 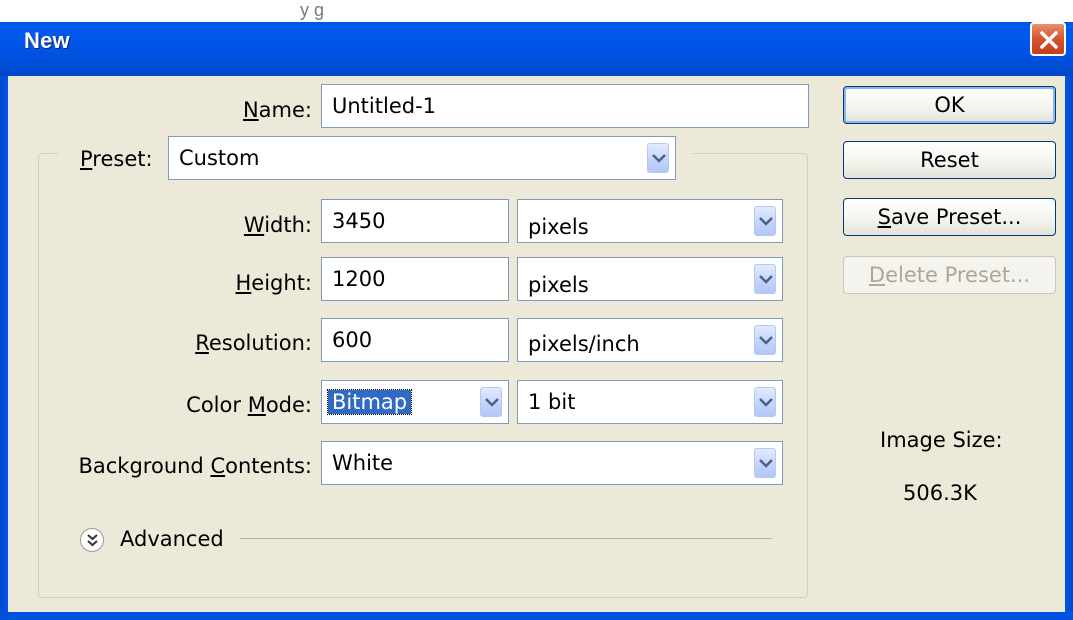 I want to click on advanced-divider, so click(x=506, y=538).